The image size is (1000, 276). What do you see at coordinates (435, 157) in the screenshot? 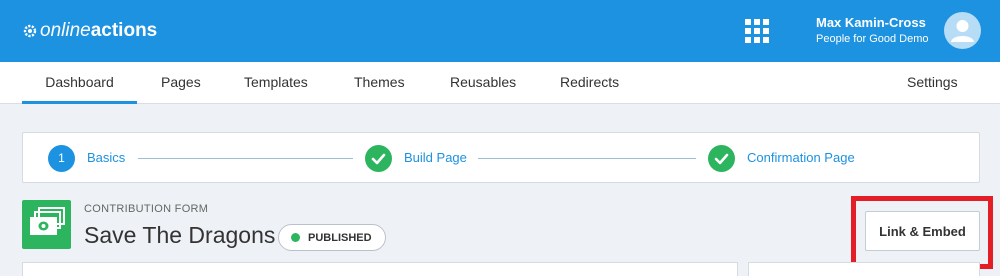
I see `step-build-page-link: Build Page` at bounding box center [435, 157].